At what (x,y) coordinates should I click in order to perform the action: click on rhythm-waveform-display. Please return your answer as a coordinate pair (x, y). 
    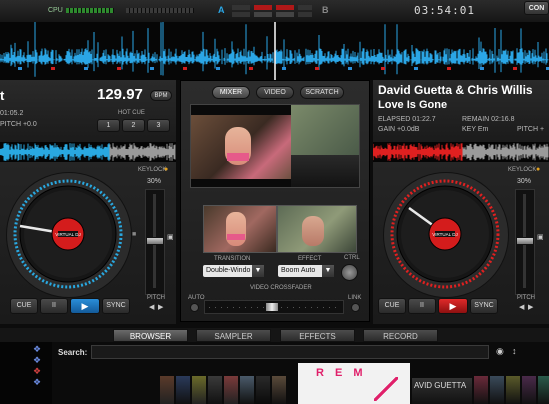
    Looking at the image, I should click on (274, 51).